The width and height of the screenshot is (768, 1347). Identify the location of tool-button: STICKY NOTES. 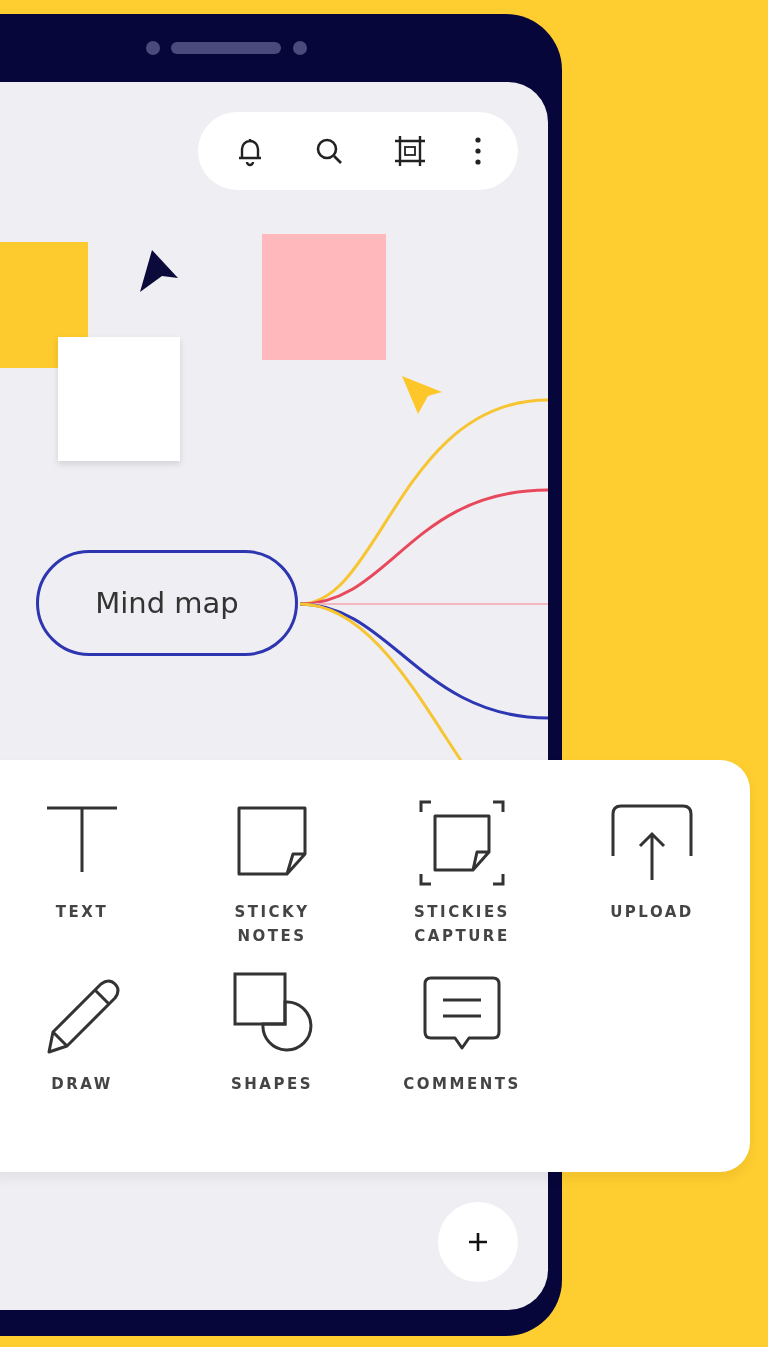
(272, 873).